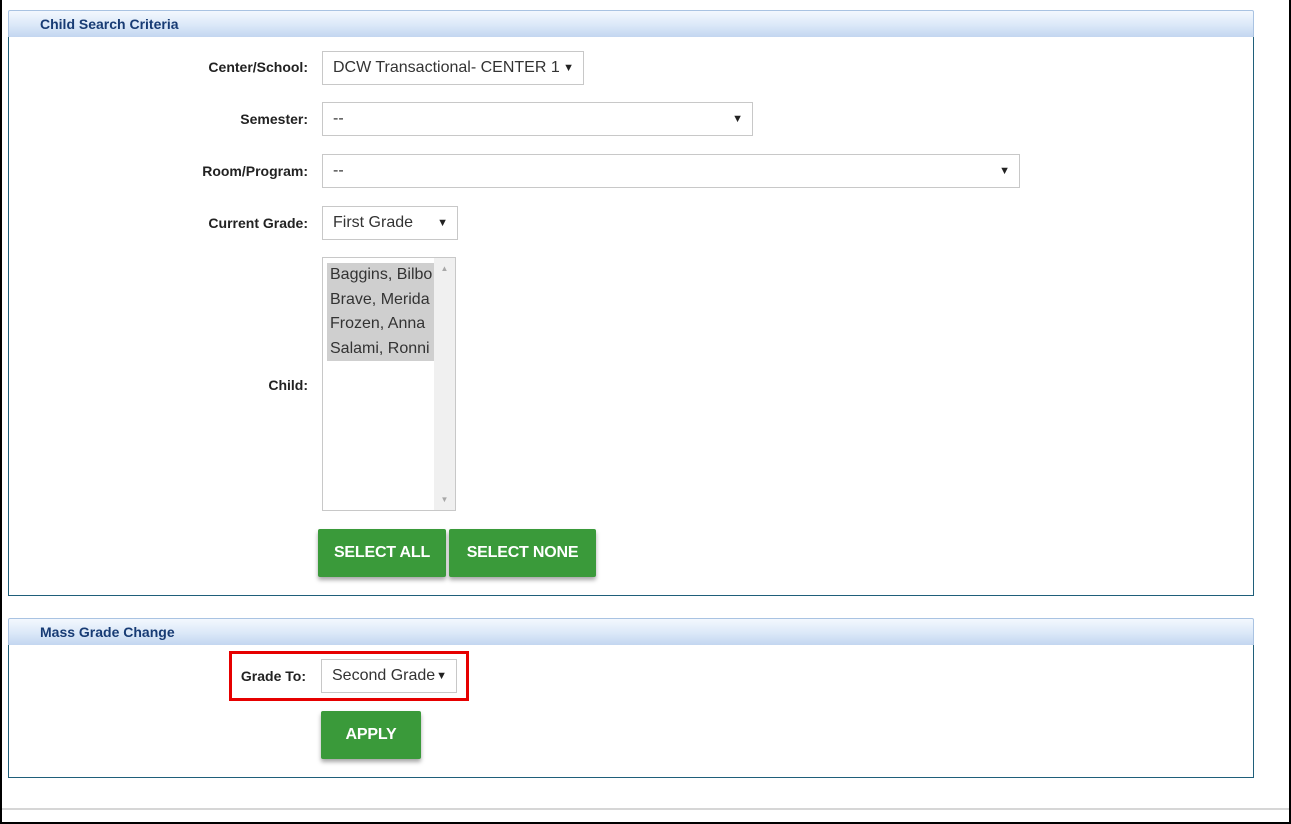  I want to click on room-program-value: --, so click(338, 170).